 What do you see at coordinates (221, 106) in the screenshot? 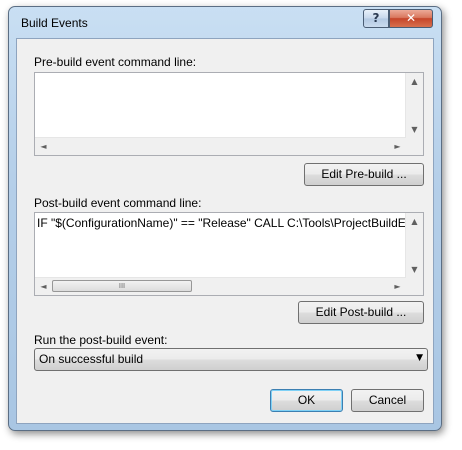
I see `prebuild-text` at bounding box center [221, 106].